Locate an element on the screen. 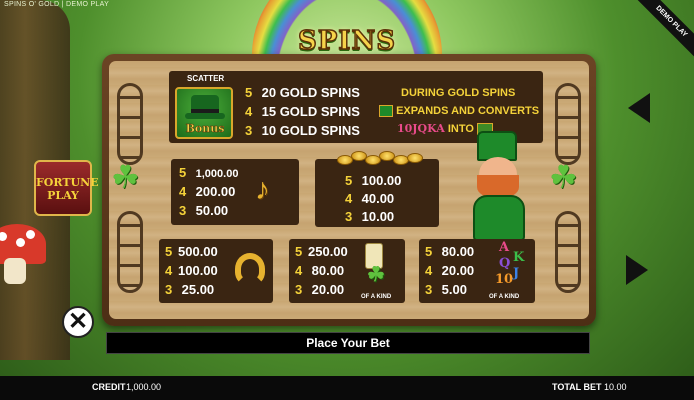 The width and height of the screenshot is (694, 400). pay-value: 5.00 is located at coordinates (454, 289).